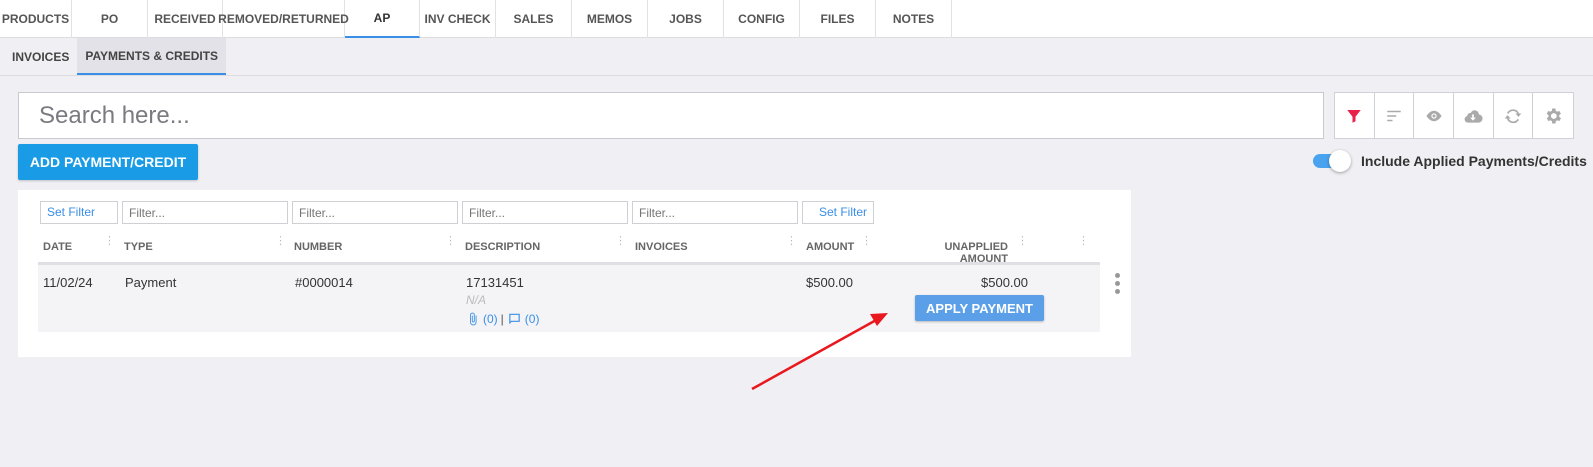 The height and width of the screenshot is (467, 1593). Describe the element at coordinates (686, 19) in the screenshot. I see `tab-jobs: JOBS` at that location.